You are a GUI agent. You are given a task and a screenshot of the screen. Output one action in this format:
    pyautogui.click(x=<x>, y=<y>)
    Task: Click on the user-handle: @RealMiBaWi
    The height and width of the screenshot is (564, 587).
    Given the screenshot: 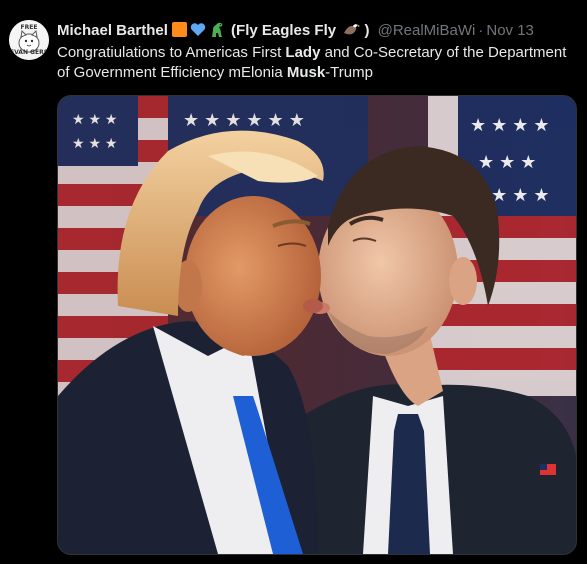 What is the action you would take?
    pyautogui.click(x=427, y=30)
    